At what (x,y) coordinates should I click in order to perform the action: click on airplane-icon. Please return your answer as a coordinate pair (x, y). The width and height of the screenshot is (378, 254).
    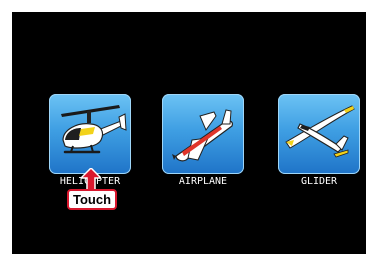
    Looking at the image, I should click on (203, 134).